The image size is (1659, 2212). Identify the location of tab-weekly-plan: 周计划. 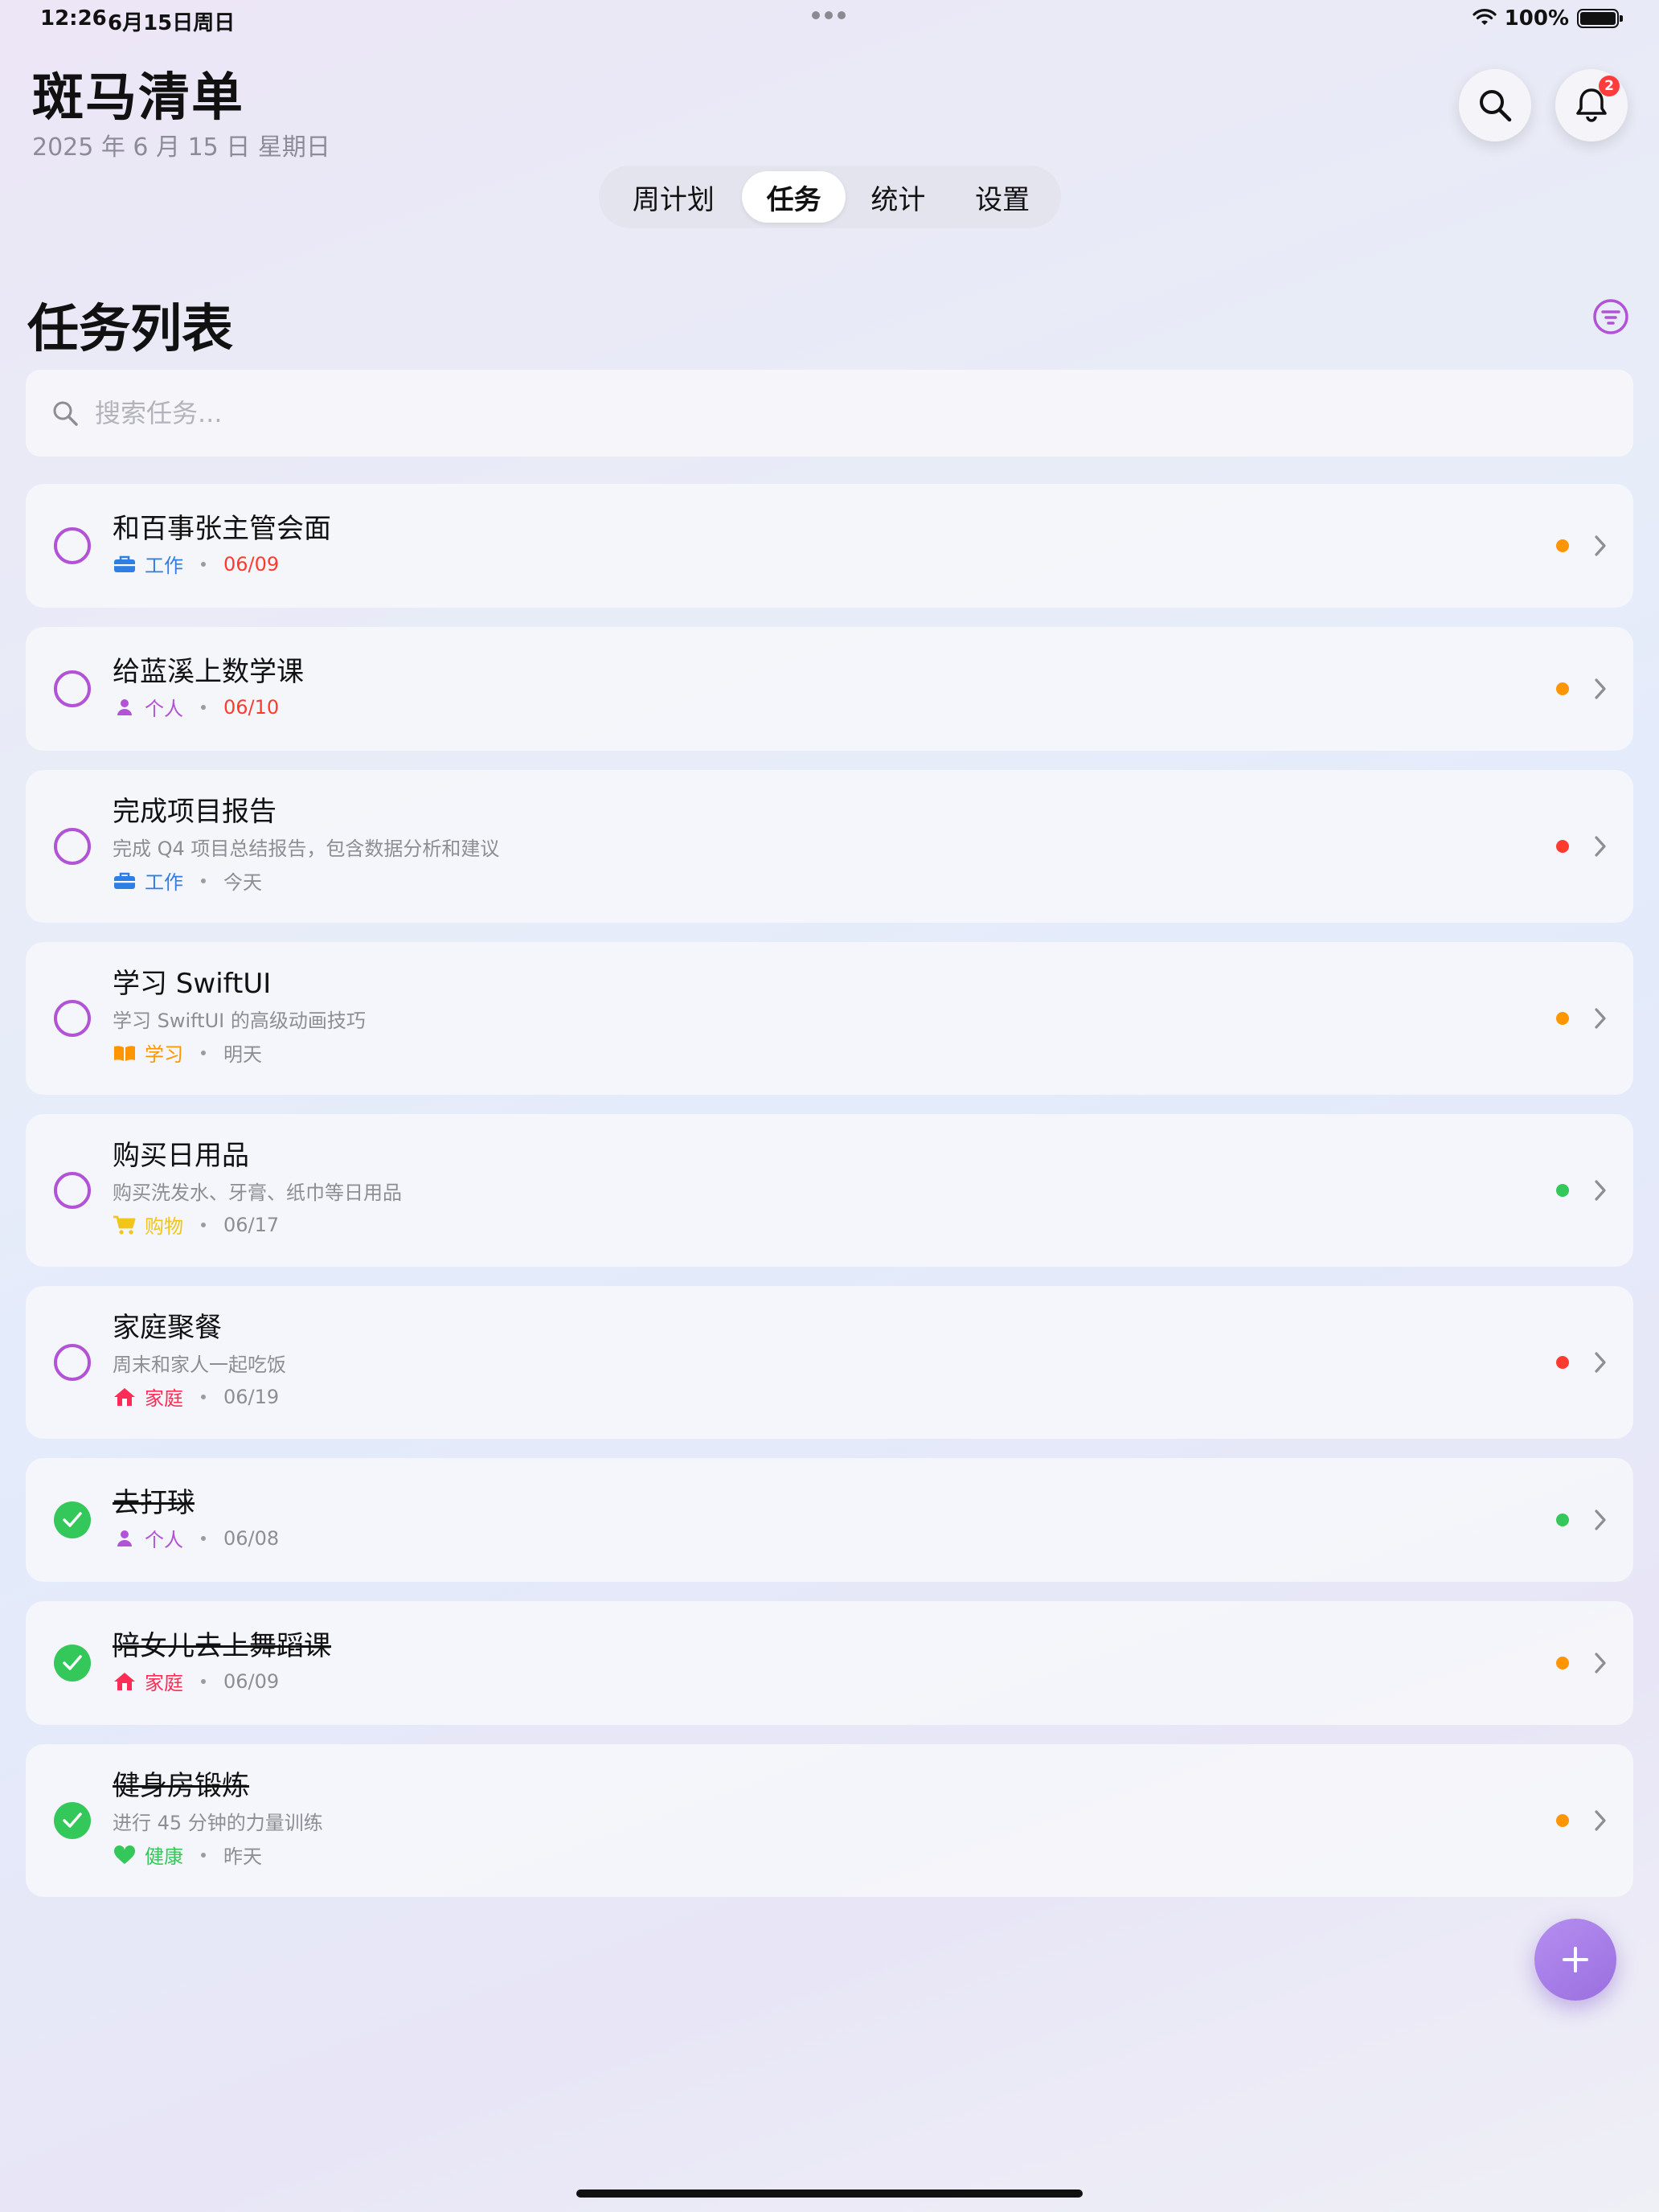
(673, 197).